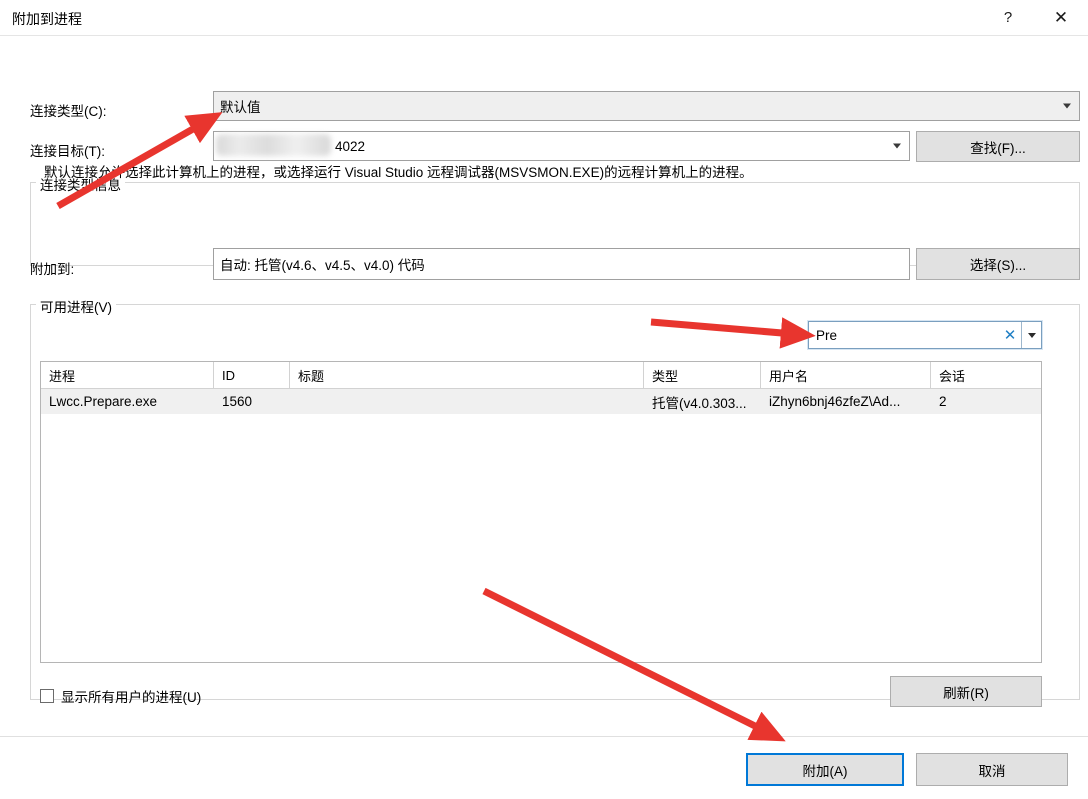 The width and height of the screenshot is (1088, 799). I want to click on refresh-button: 刷新(R), so click(966, 691).